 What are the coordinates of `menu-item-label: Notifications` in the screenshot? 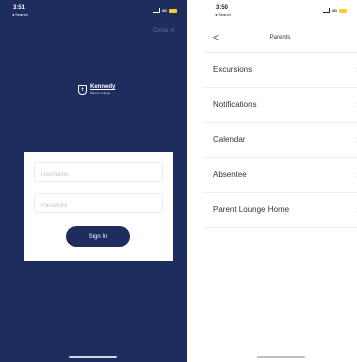 It's located at (235, 104).